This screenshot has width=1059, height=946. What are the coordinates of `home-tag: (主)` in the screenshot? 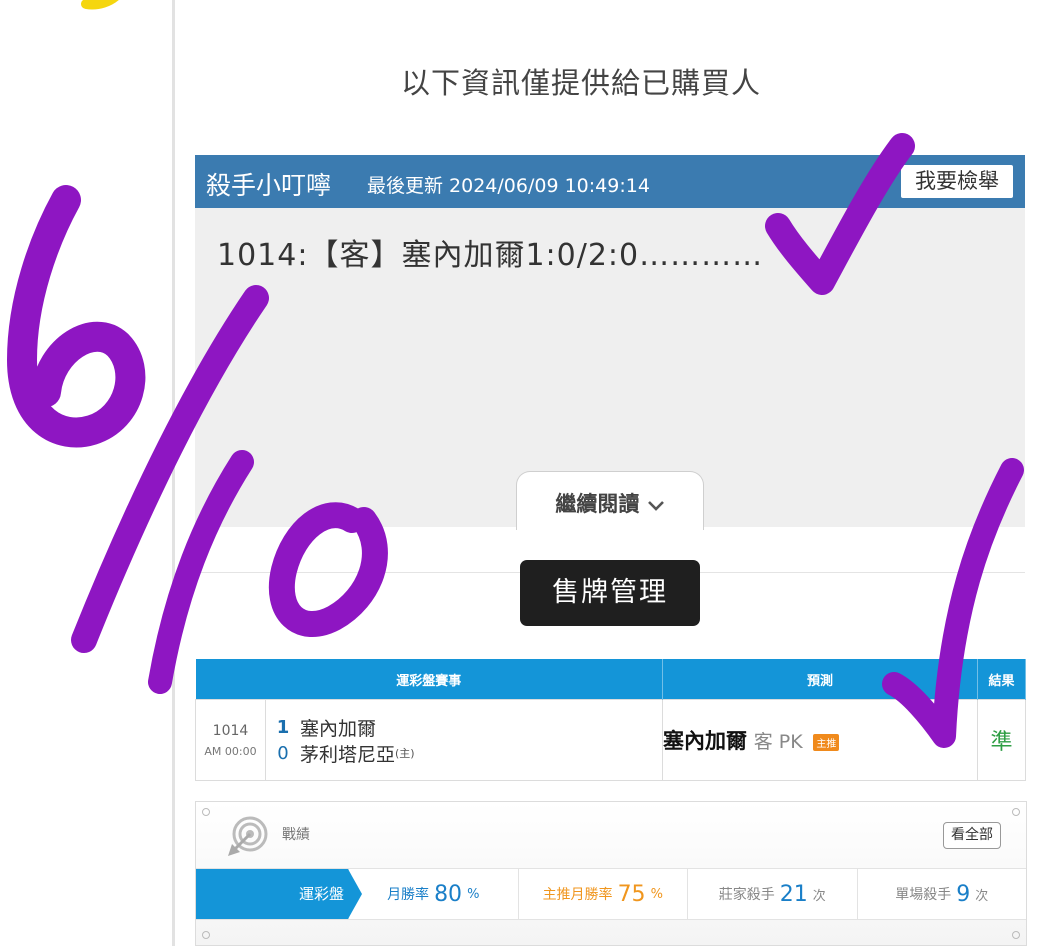 It's located at (405, 753).